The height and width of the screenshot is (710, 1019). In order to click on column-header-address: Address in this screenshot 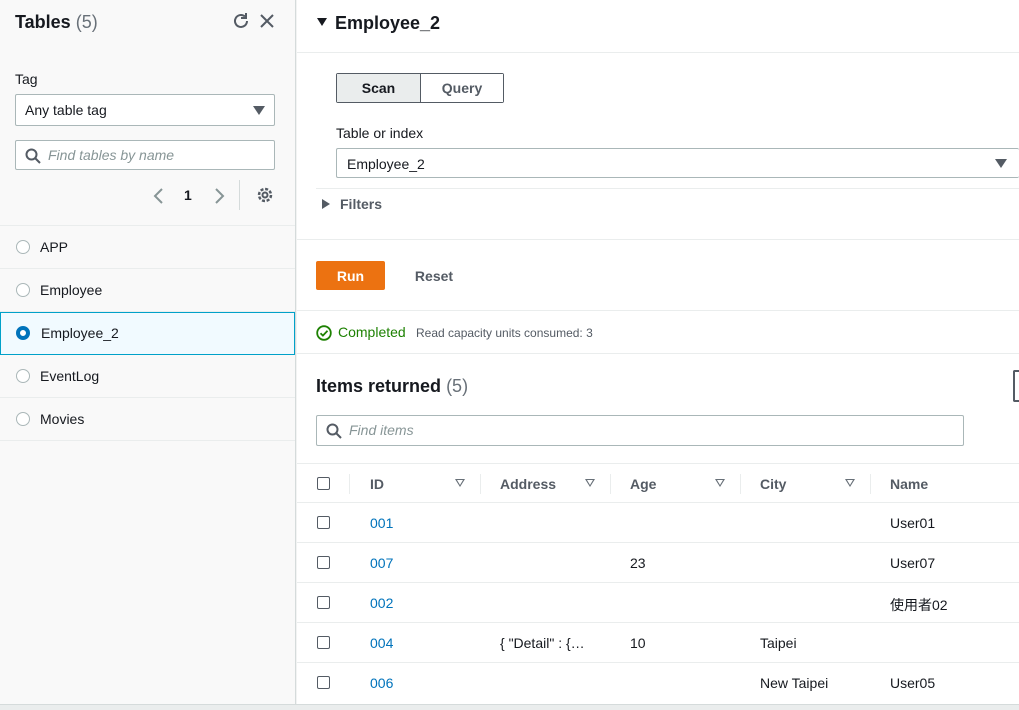, I will do `click(528, 484)`.